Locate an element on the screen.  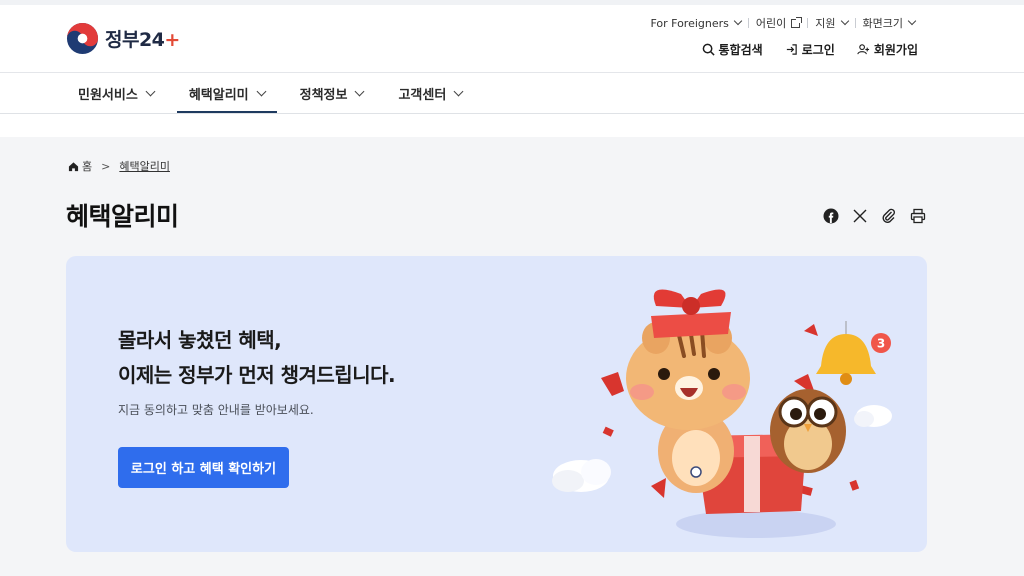
kids-link: 어린이 is located at coordinates (778, 23).